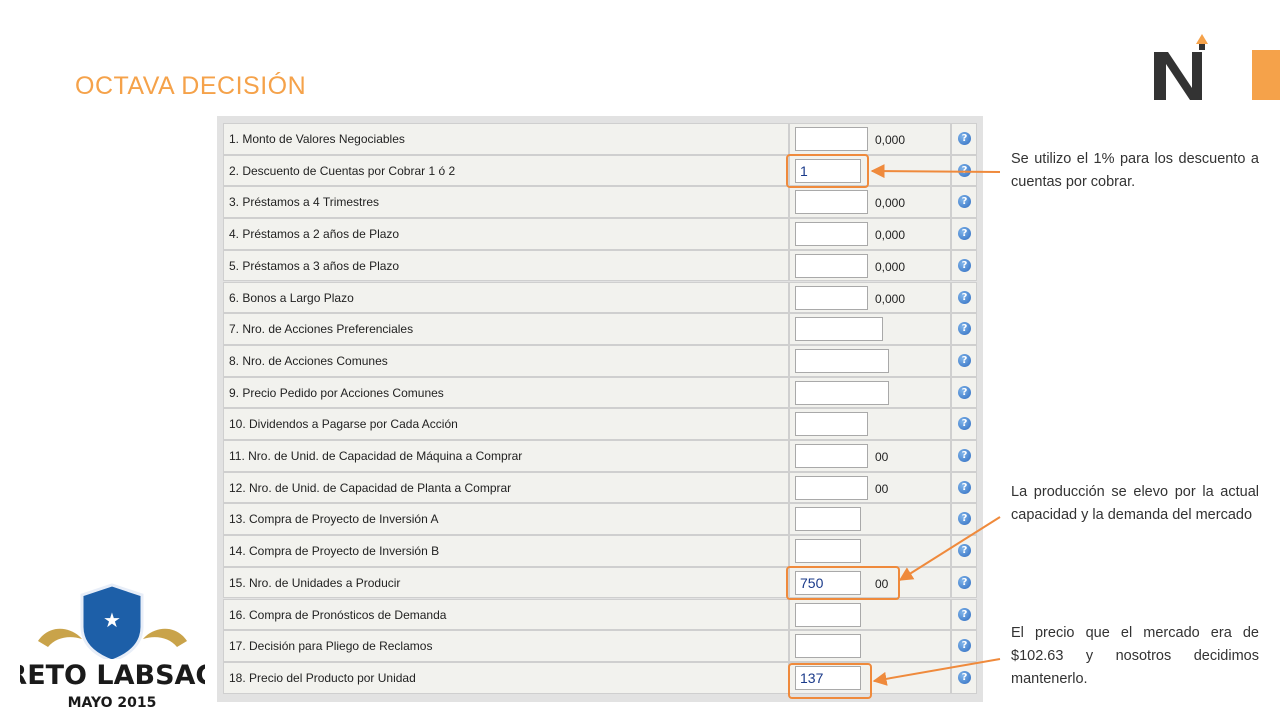  I want to click on highlight-price, so click(830, 681).